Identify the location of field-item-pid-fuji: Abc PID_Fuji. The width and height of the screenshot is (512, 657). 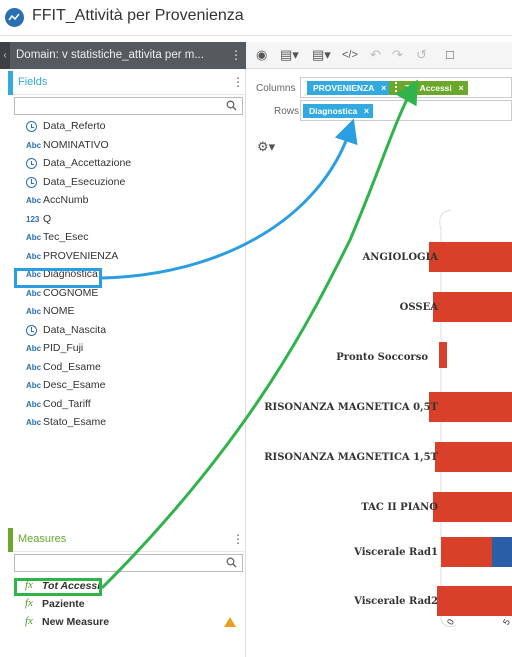
(129, 350).